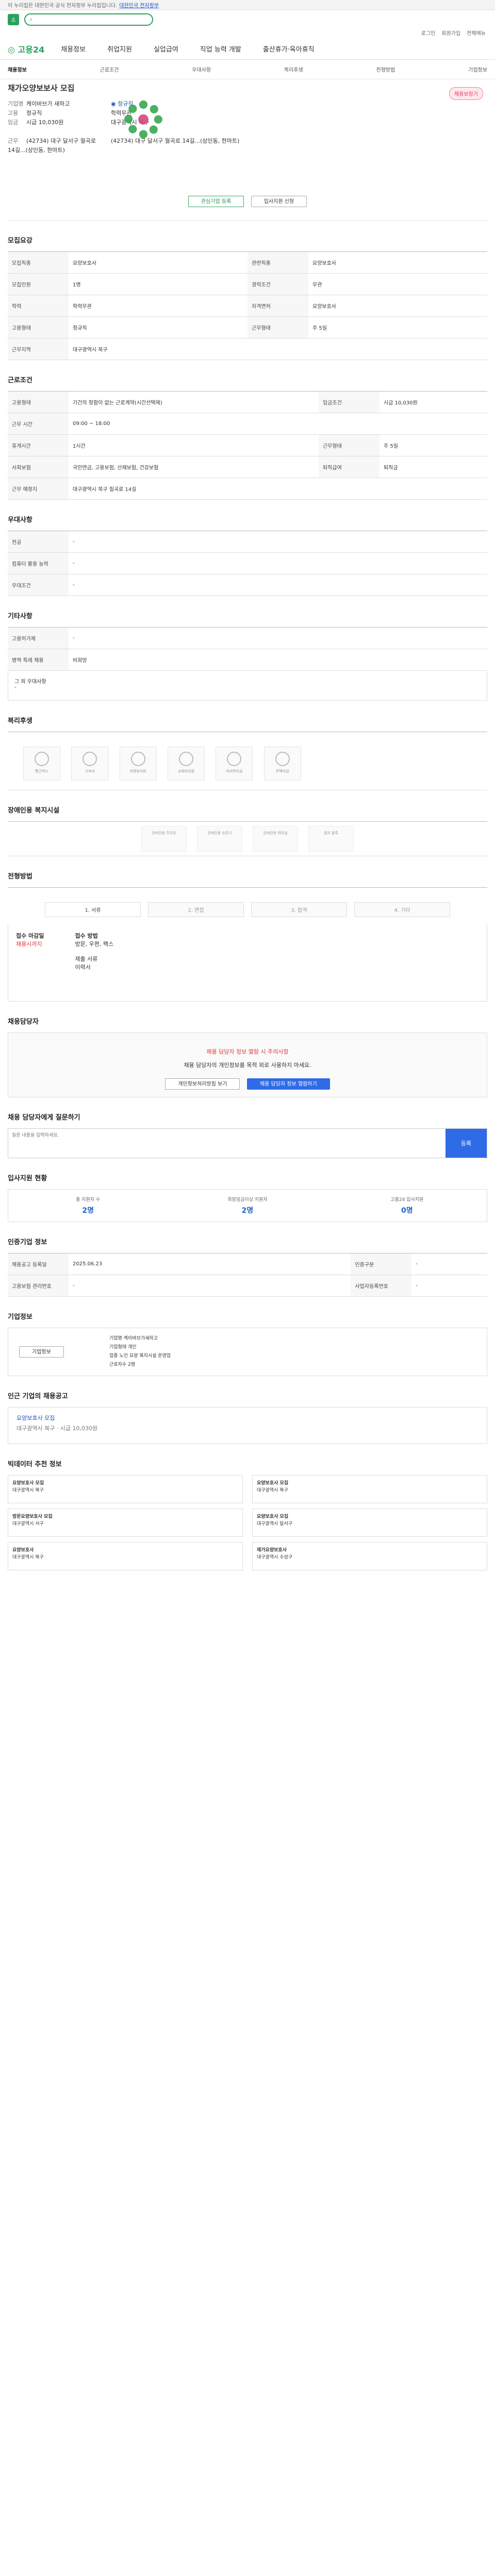 Image resolution: width=495 pixels, height=2576 pixels. Describe the element at coordinates (41, 1352) in the screenshot. I see `company-detail-button: 기업정보` at that location.